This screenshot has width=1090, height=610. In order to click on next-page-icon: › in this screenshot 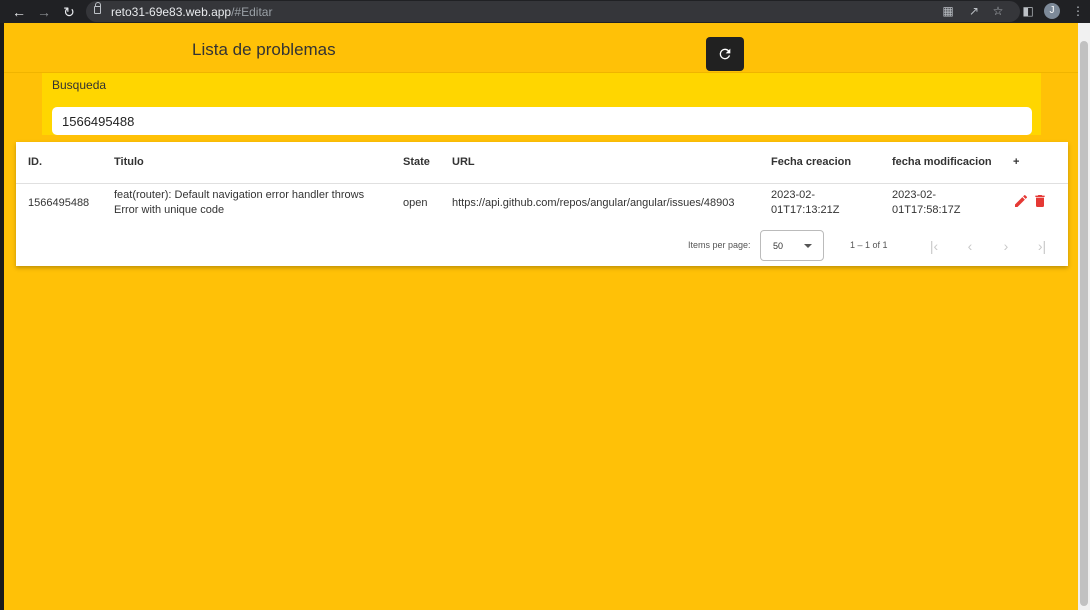, I will do `click(1006, 246)`.